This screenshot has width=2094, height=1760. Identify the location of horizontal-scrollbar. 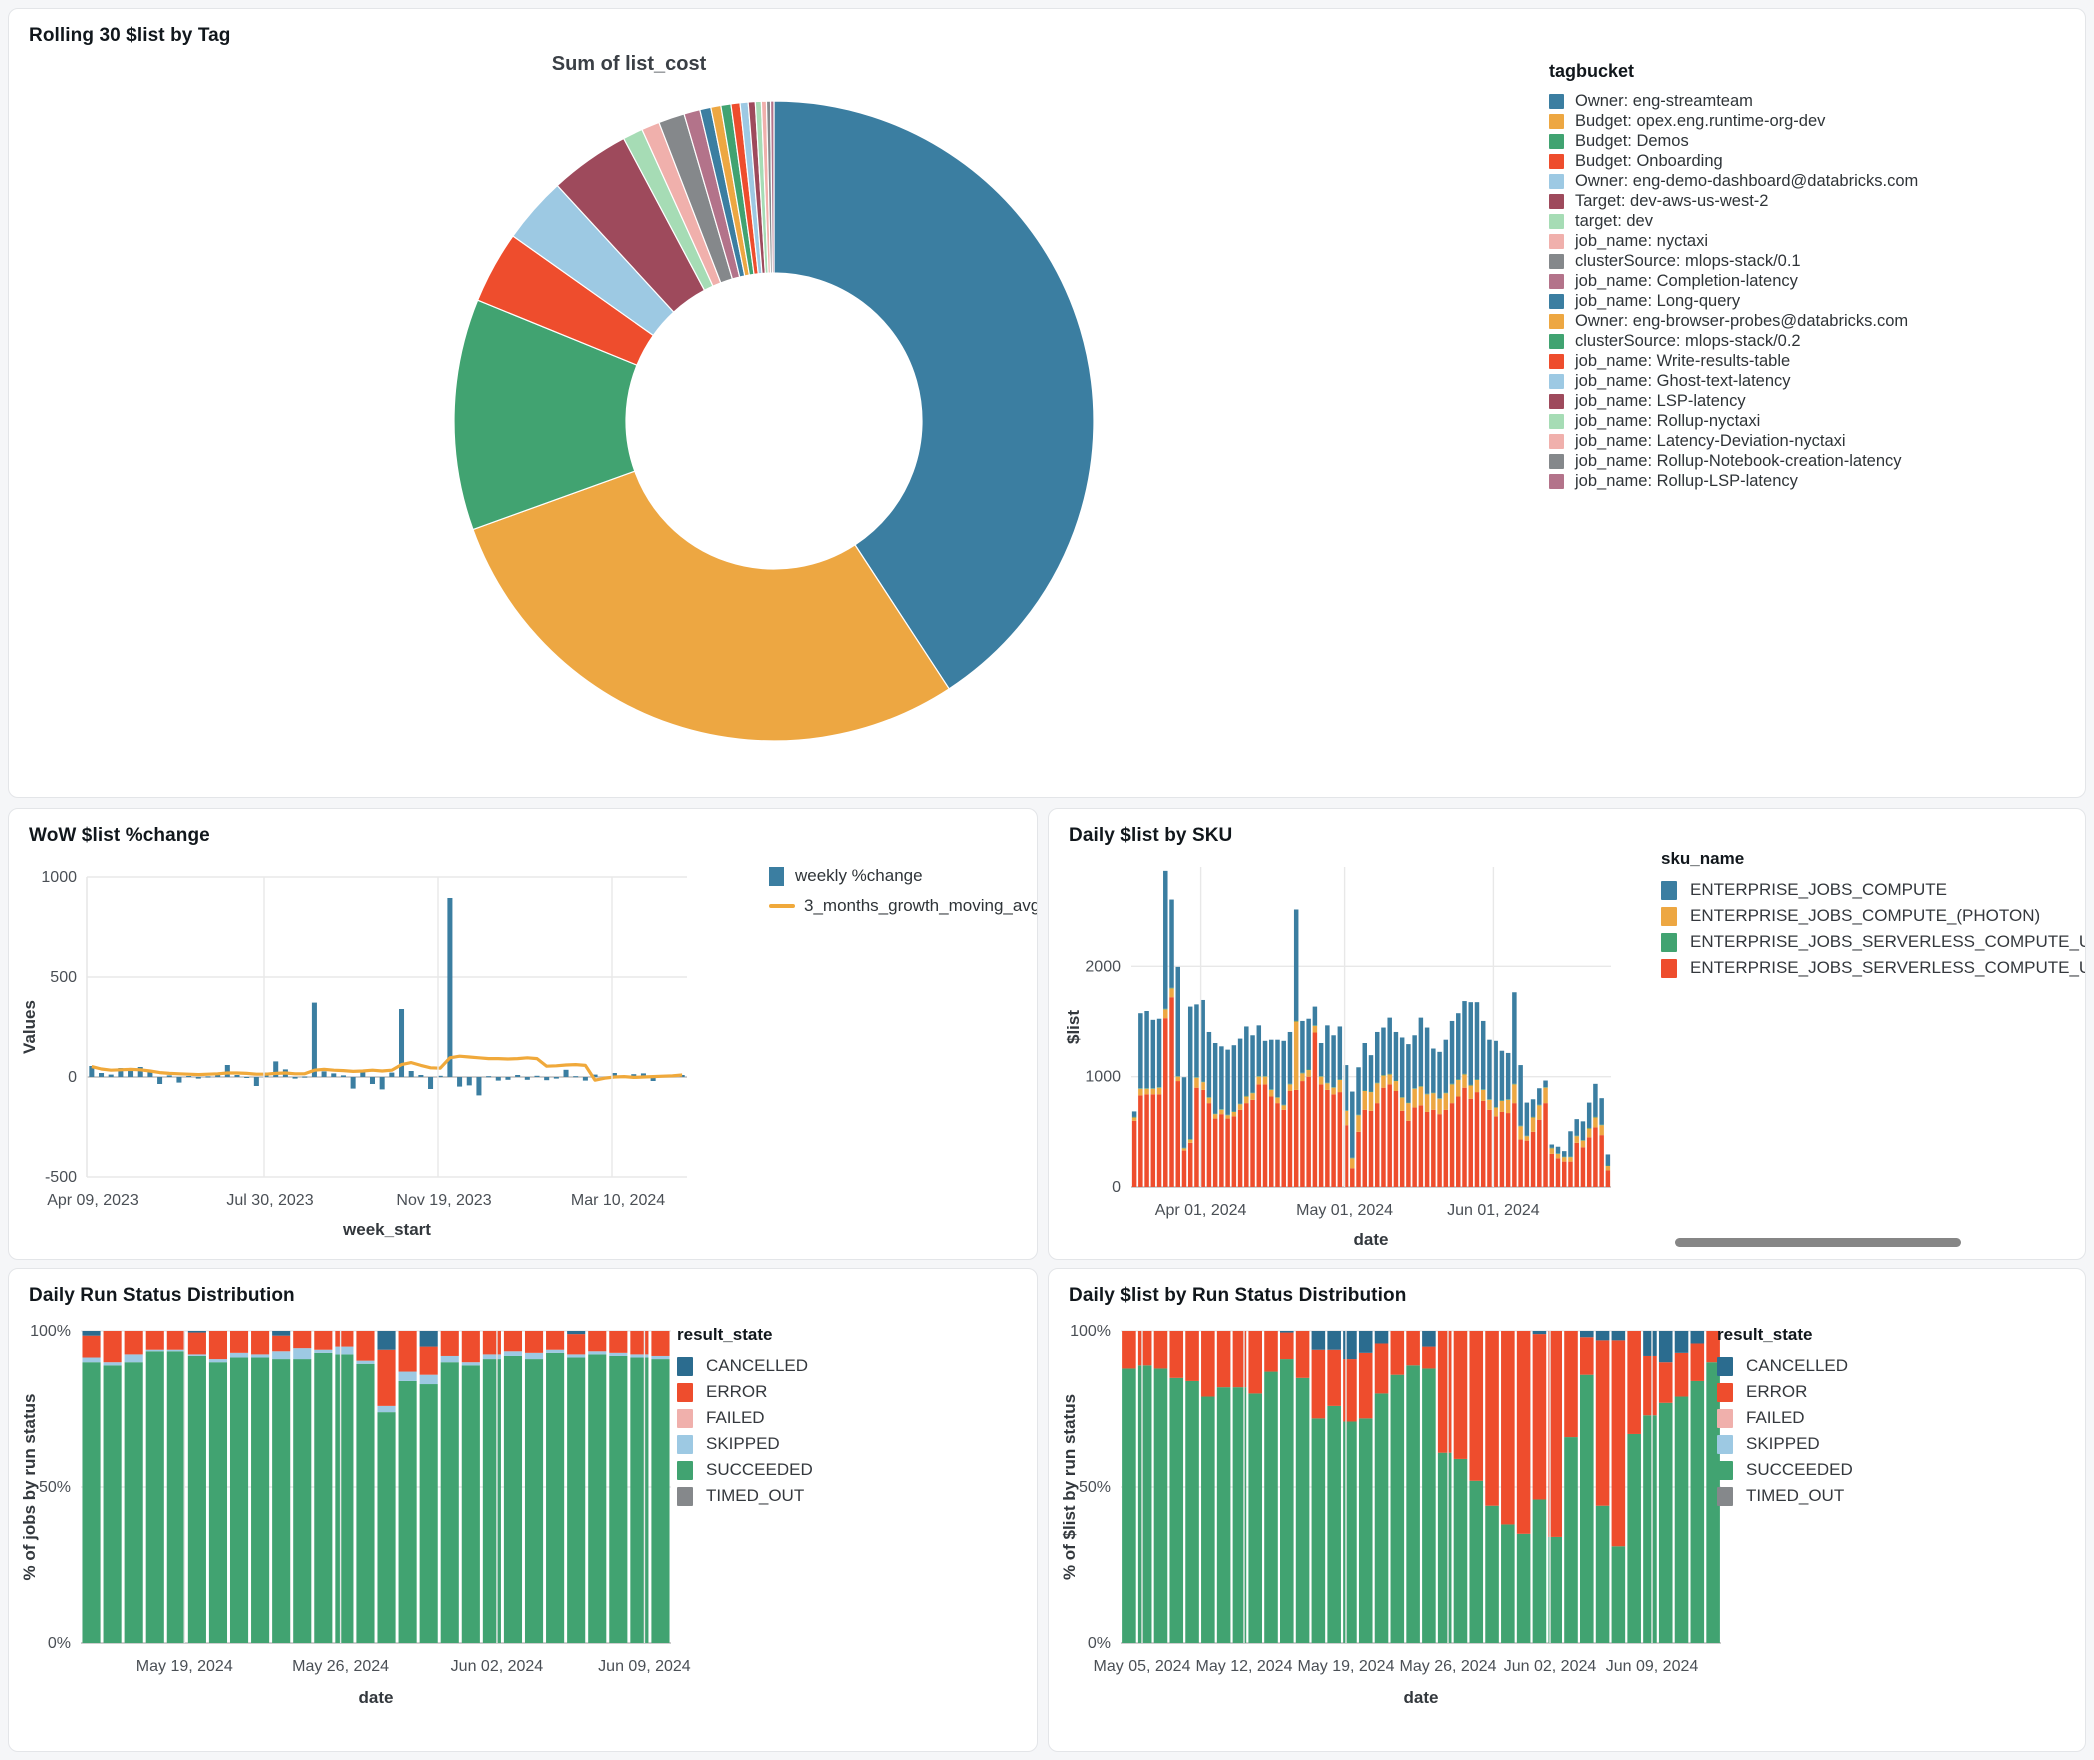
(1818, 1242).